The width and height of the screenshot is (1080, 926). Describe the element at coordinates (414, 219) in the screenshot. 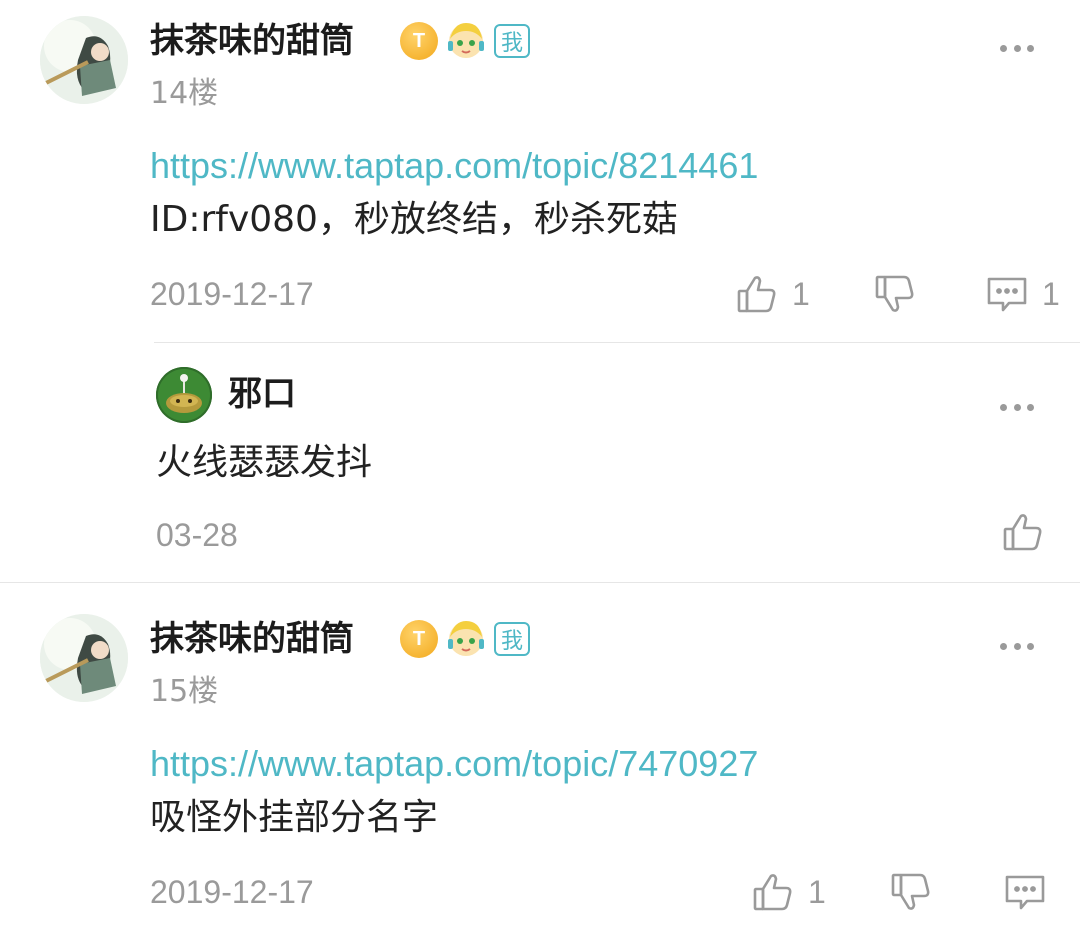

I see `post-text: ID:rfv080，秒放终结，秒杀死菇` at that location.